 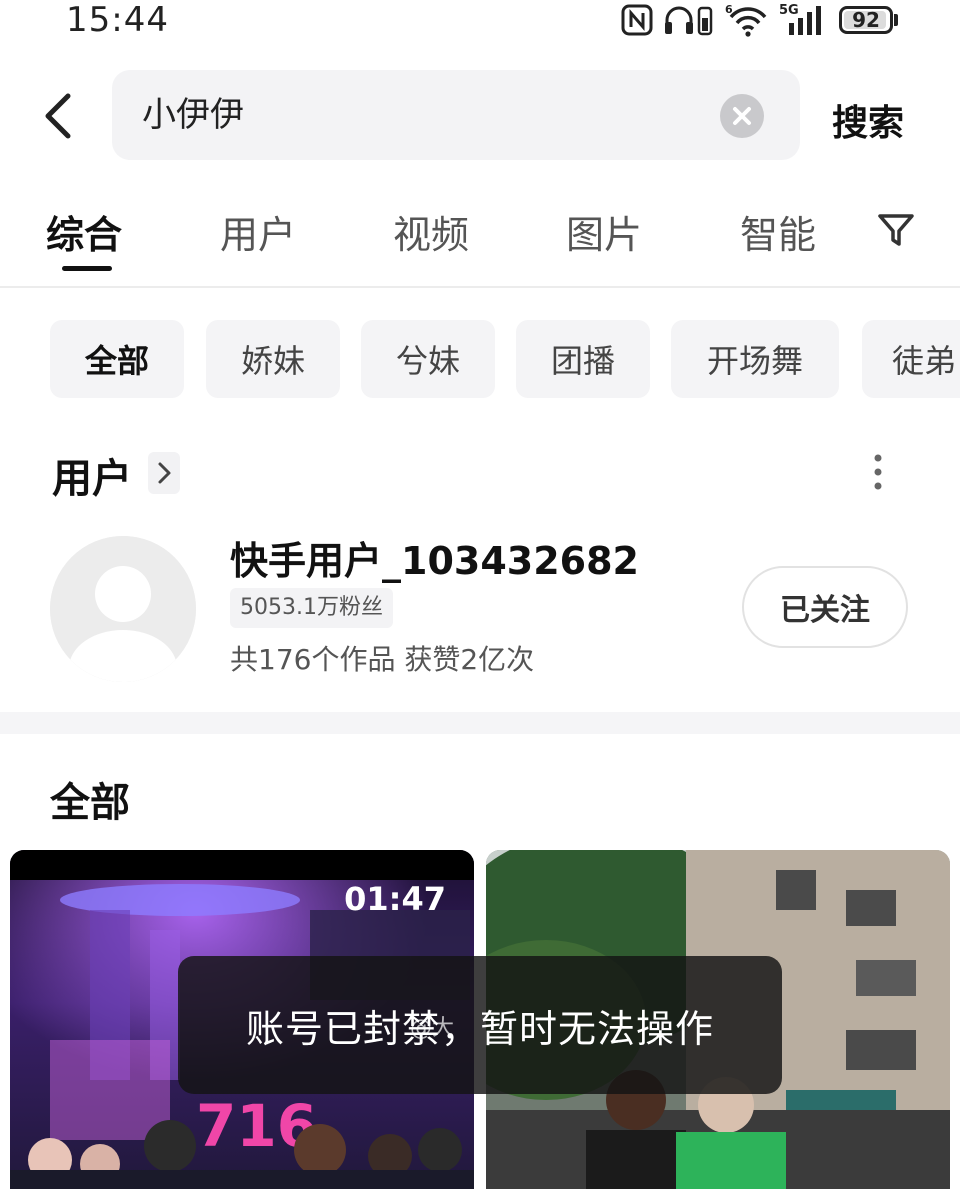 What do you see at coordinates (778, 231) in the screenshot?
I see `tab-smart: 智能` at bounding box center [778, 231].